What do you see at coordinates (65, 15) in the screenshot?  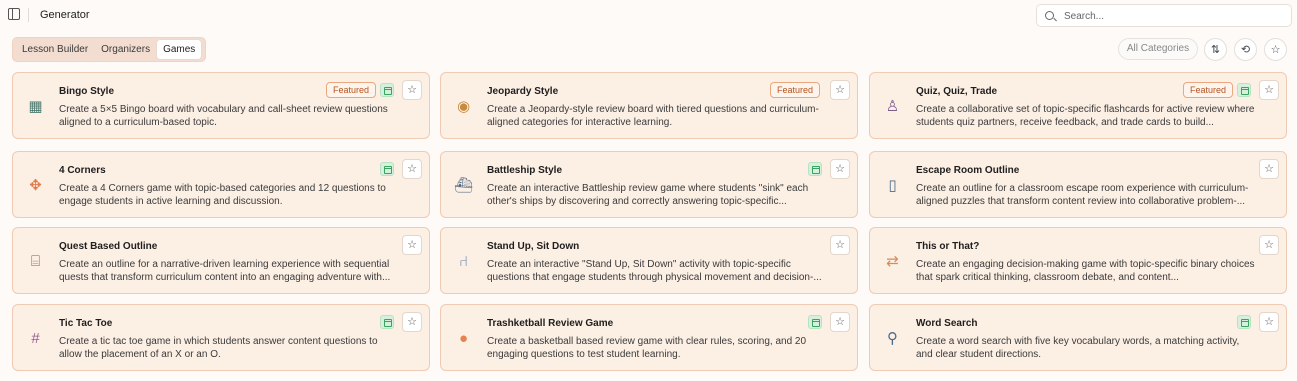 I see `page-title: Generator` at bounding box center [65, 15].